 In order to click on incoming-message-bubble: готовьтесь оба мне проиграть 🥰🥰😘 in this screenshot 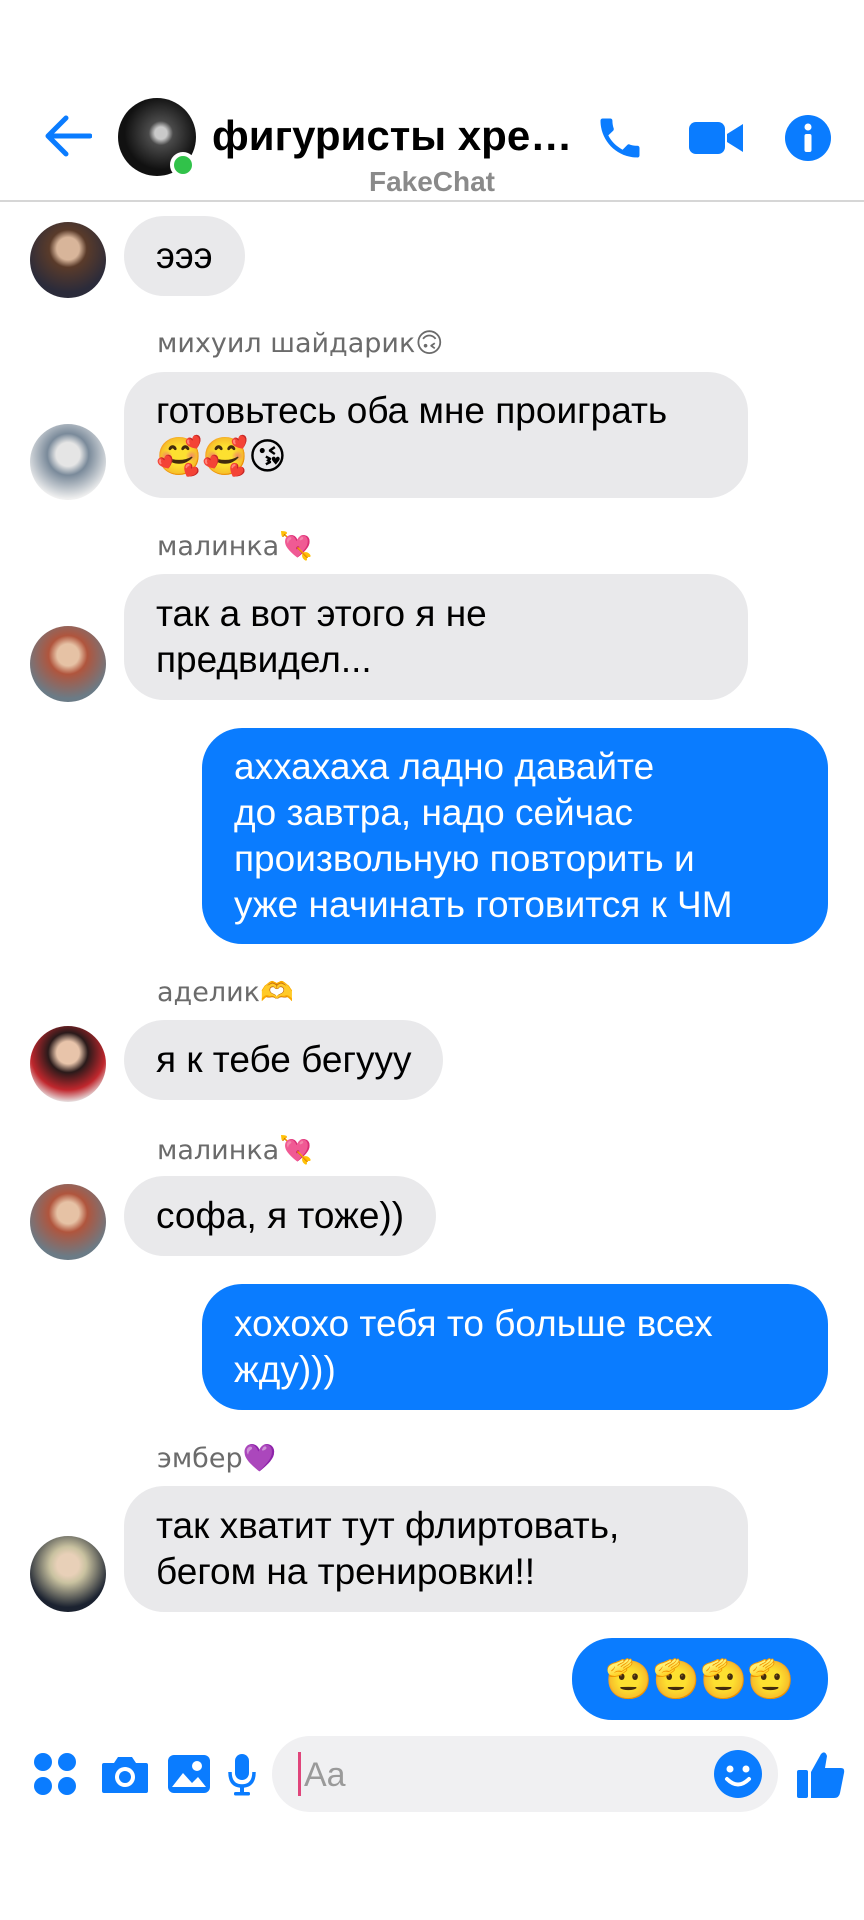, I will do `click(436, 435)`.